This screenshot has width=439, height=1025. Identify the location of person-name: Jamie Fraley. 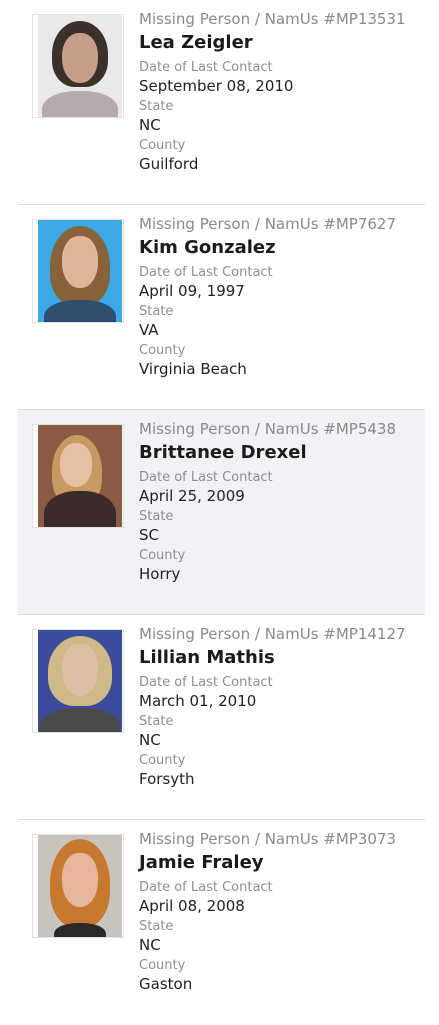
(279, 863).